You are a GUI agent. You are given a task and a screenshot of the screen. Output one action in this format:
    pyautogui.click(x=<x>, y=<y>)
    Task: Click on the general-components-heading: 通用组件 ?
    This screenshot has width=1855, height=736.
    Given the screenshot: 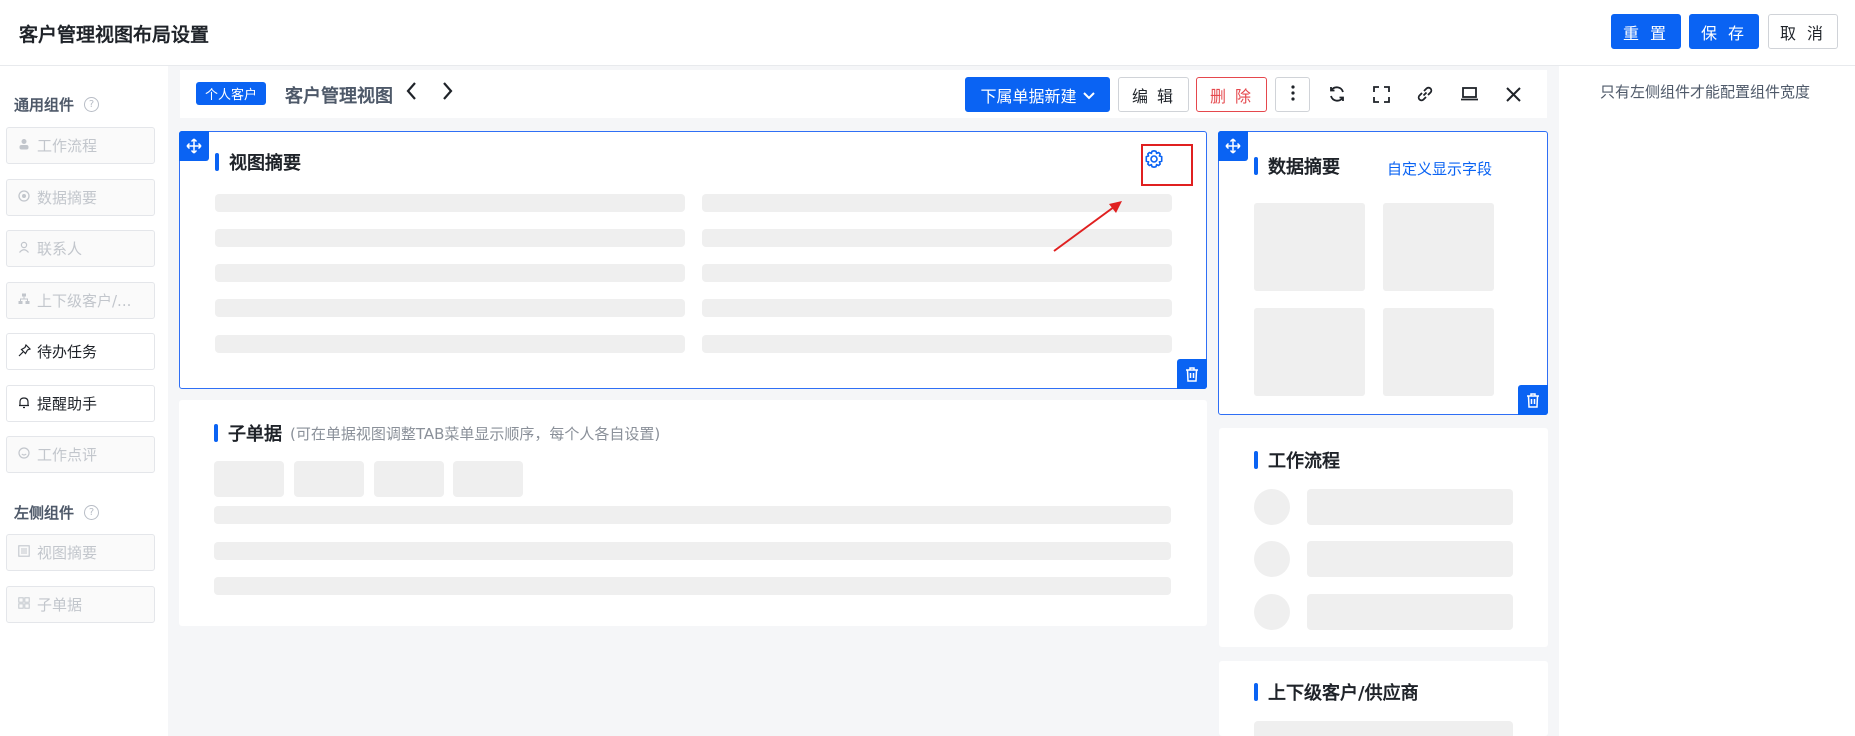 What is the action you would take?
    pyautogui.click(x=57, y=104)
    